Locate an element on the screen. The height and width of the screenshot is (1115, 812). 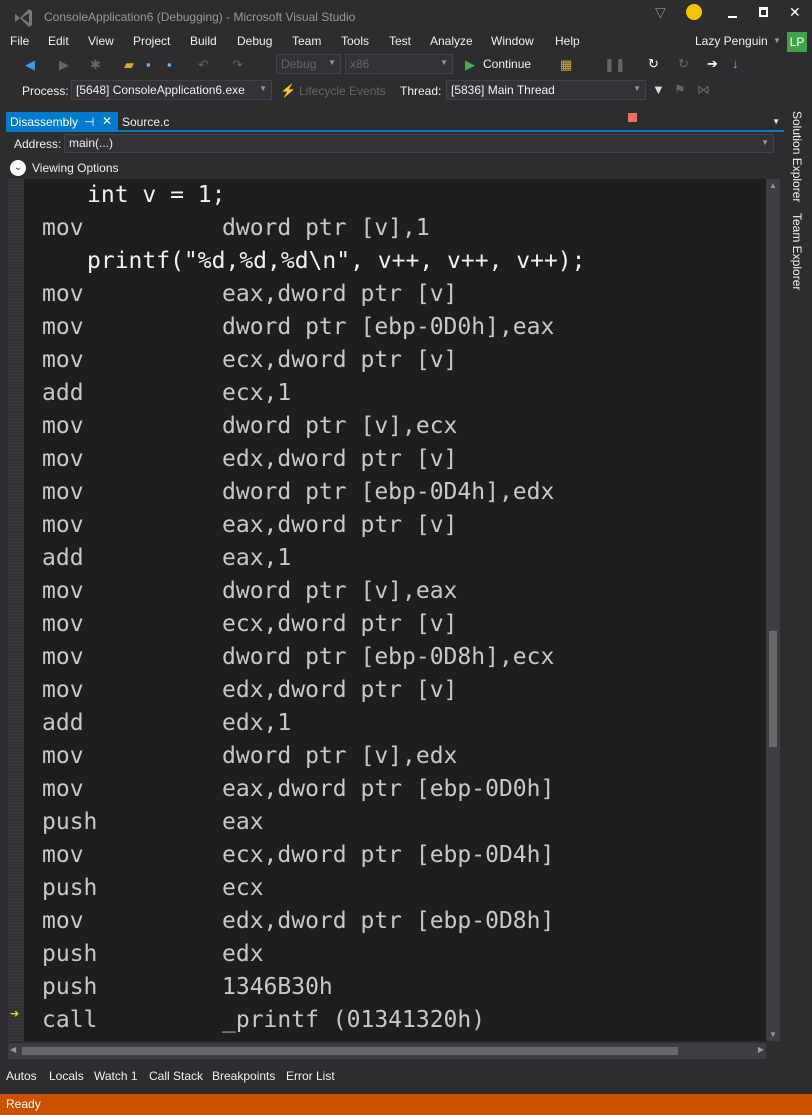
lifecycle-events-button: Lifecycle Events is located at coordinates (342, 91).